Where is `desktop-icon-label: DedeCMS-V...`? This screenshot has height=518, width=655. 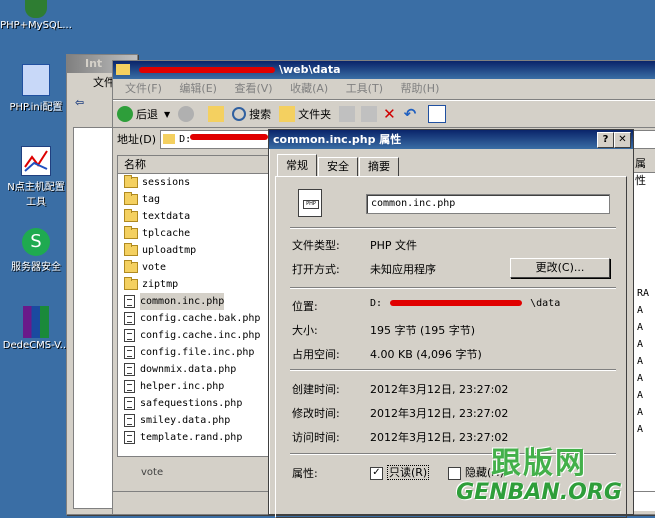 desktop-icon-label: DedeCMS-V... is located at coordinates (36, 345).